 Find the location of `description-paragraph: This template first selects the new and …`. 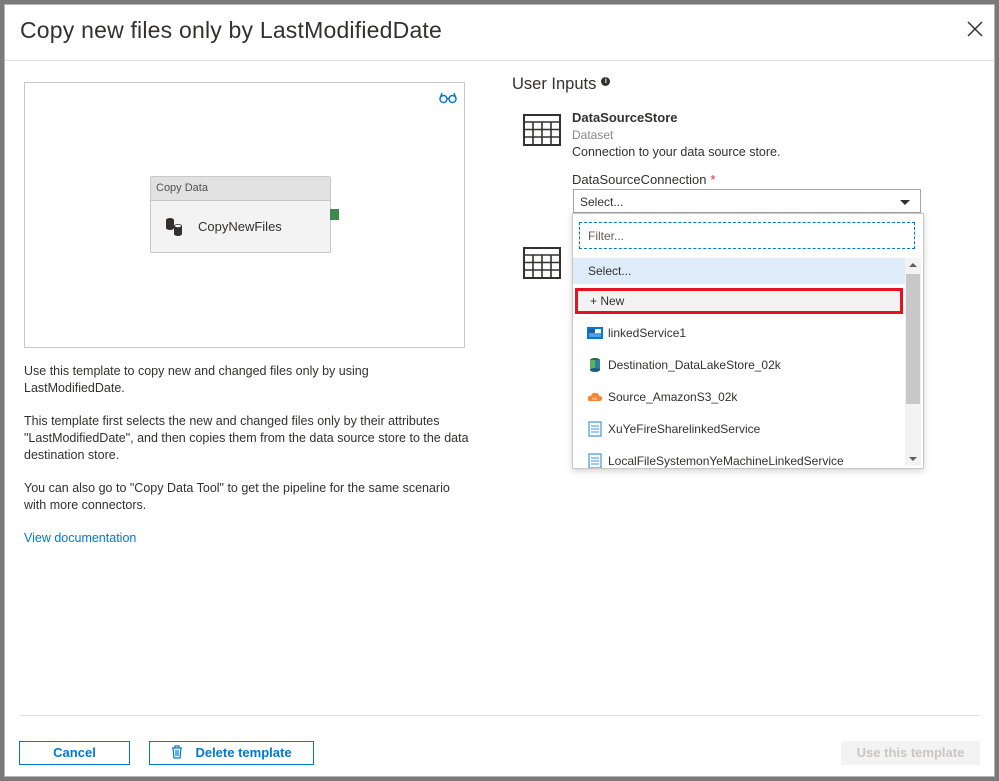

description-paragraph: This template first selects the new and … is located at coordinates (246, 438).